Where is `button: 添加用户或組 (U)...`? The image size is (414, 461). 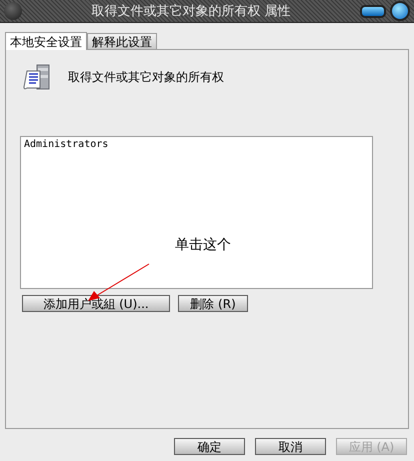
button: 添加用户或組 (U)... is located at coordinates (96, 303).